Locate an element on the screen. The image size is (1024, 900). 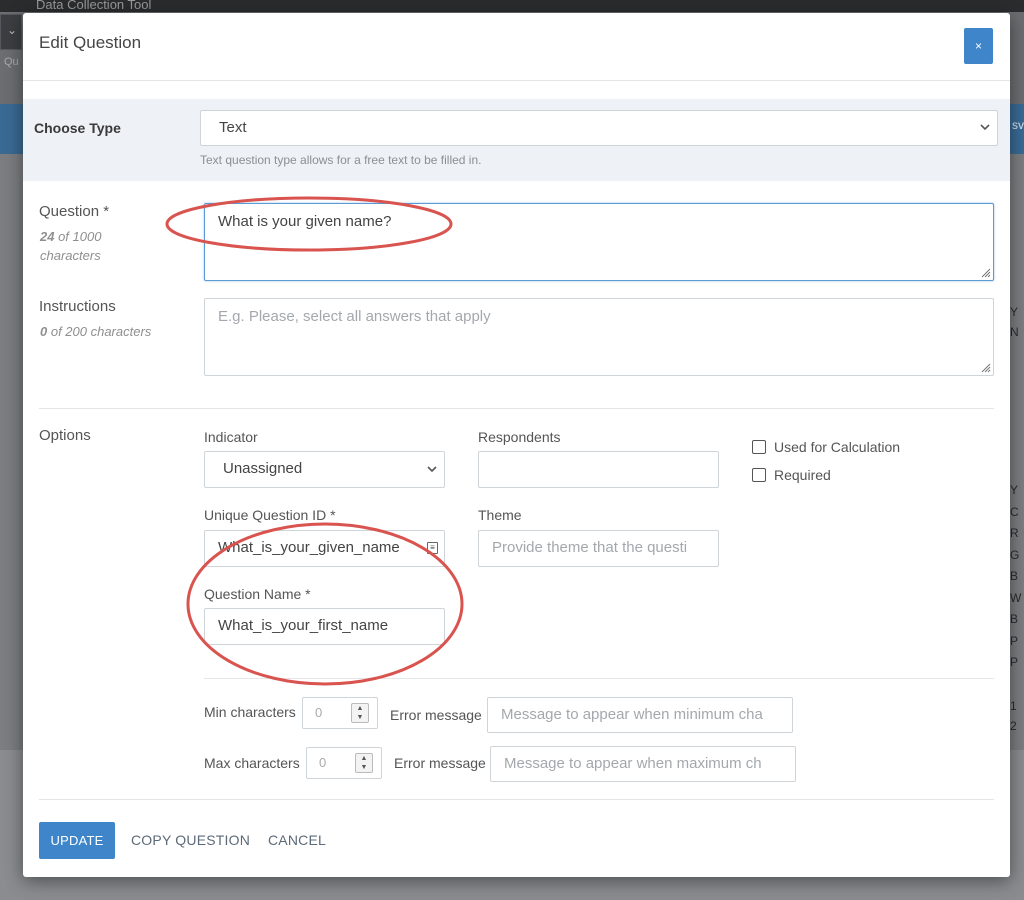
respondents-label: Respondents is located at coordinates (519, 437).